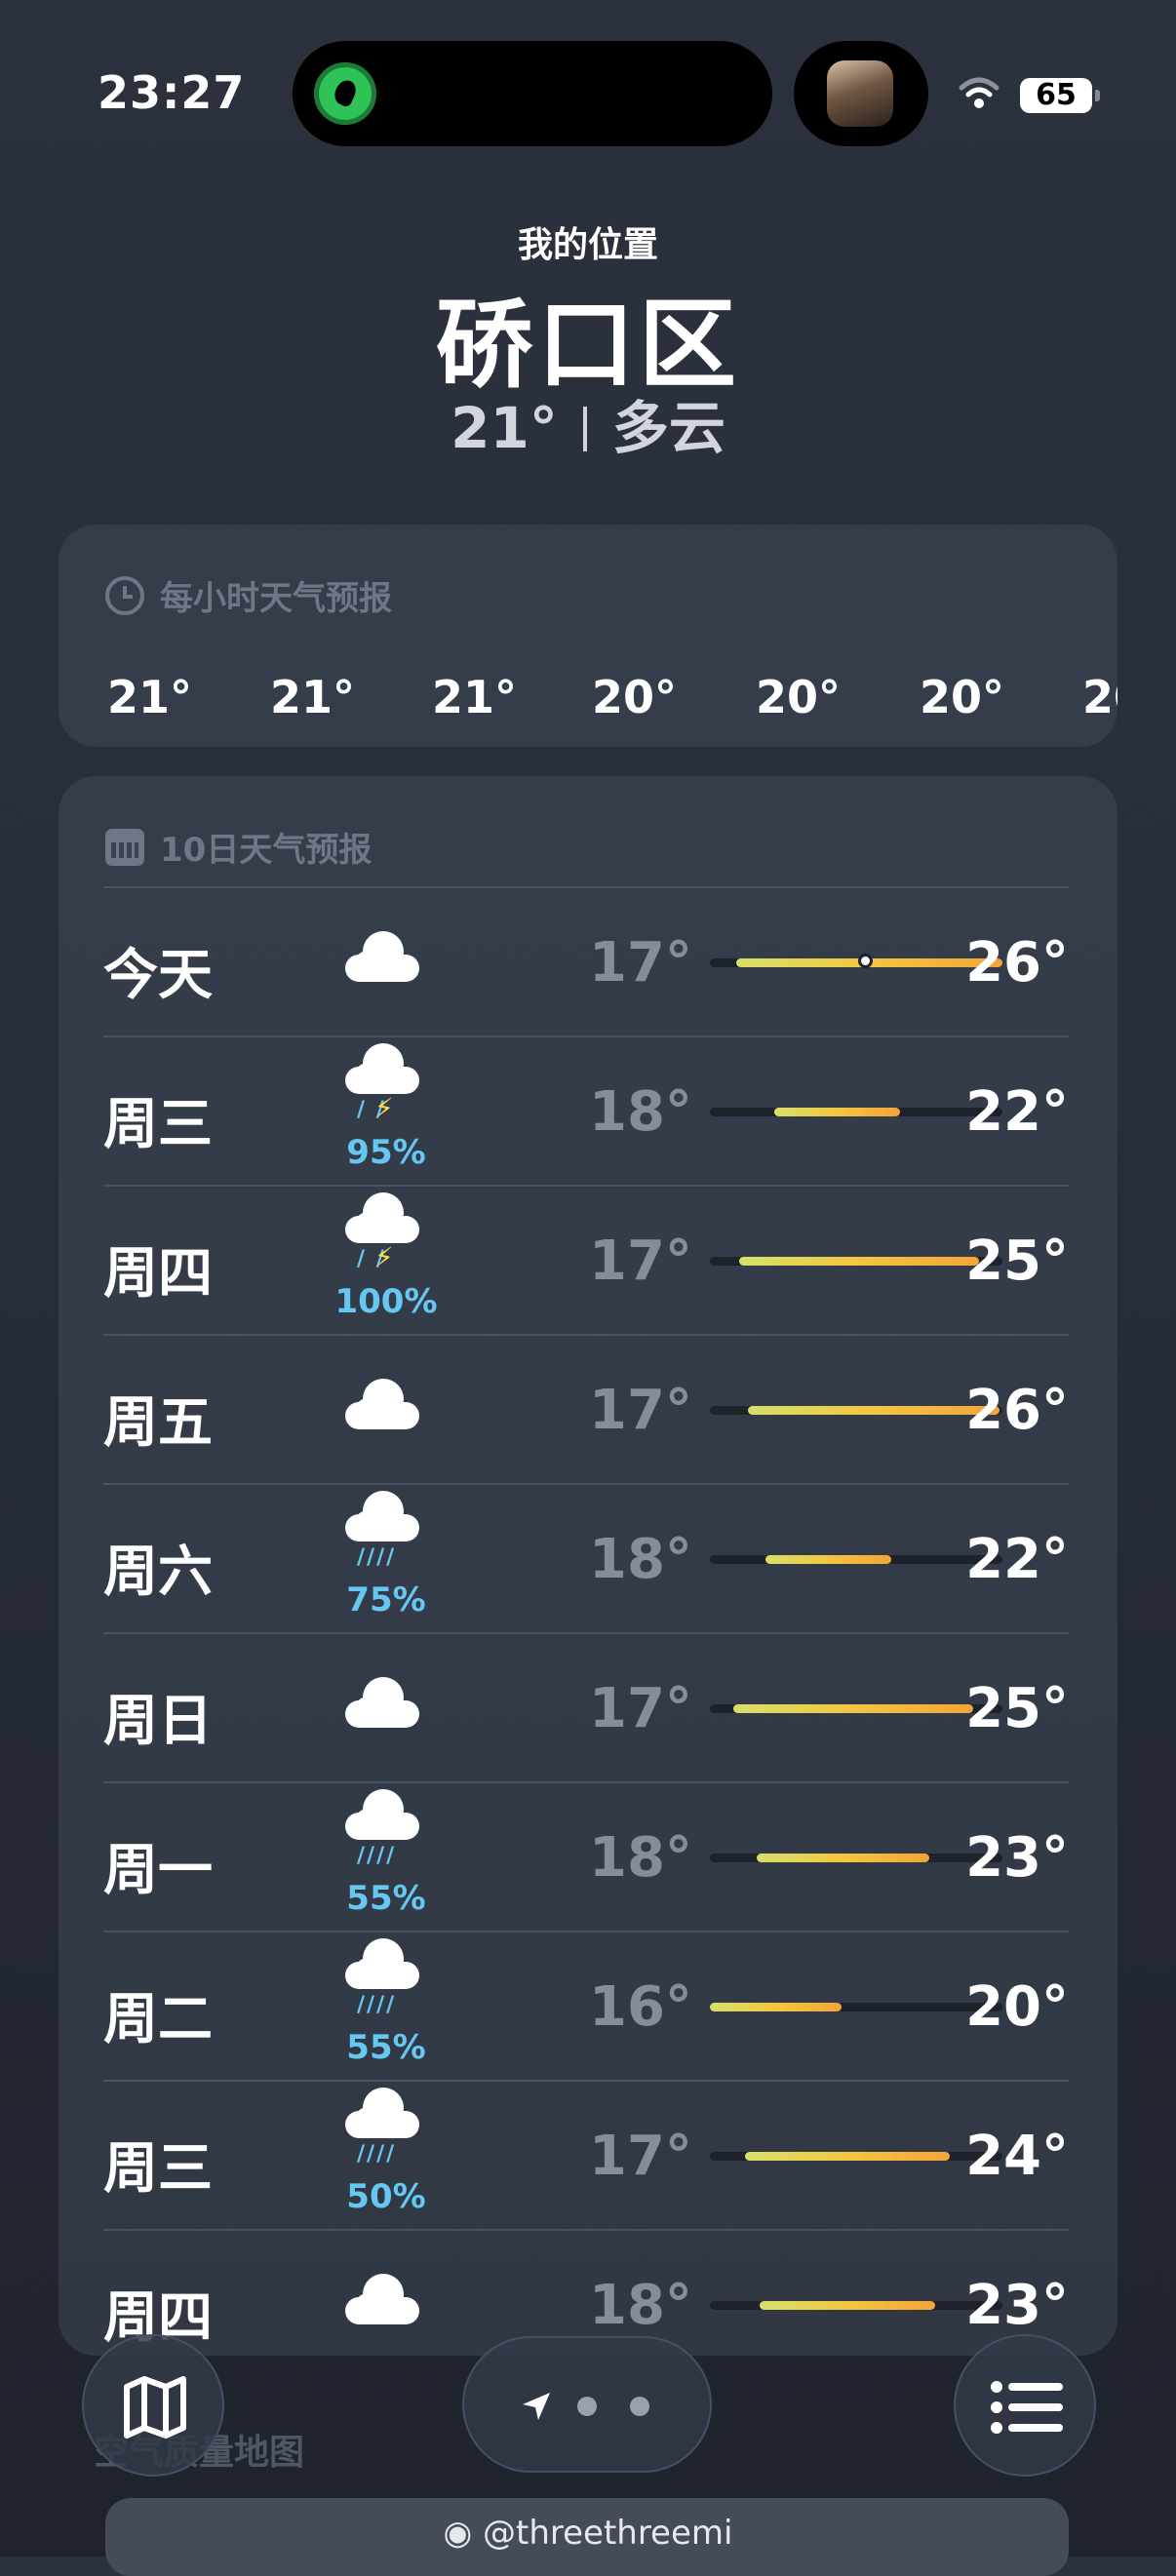  I want to click on rain-icon: //// 75%, so click(386, 1557).